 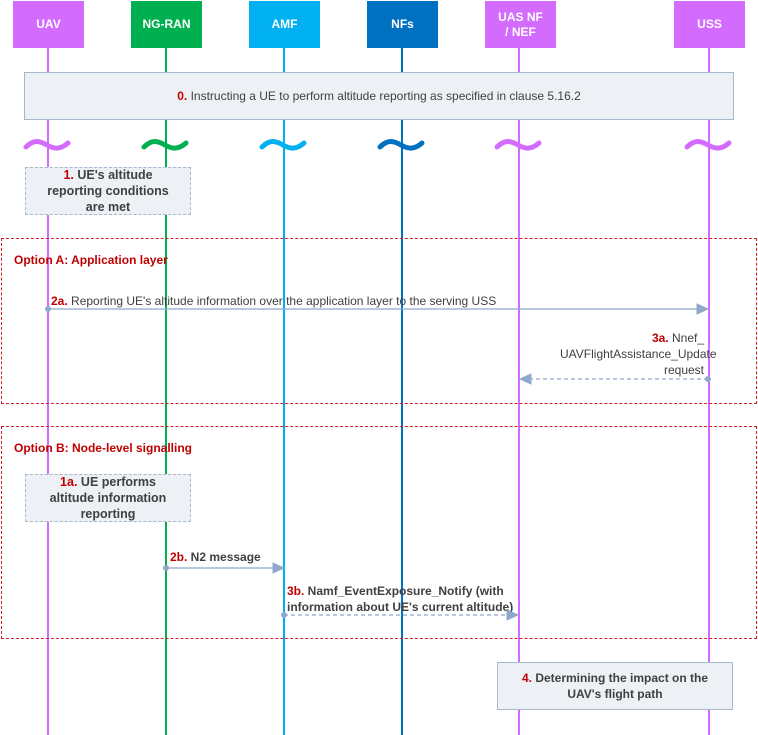 What do you see at coordinates (224, 568) in the screenshot?
I see `arrow-2b` at bounding box center [224, 568].